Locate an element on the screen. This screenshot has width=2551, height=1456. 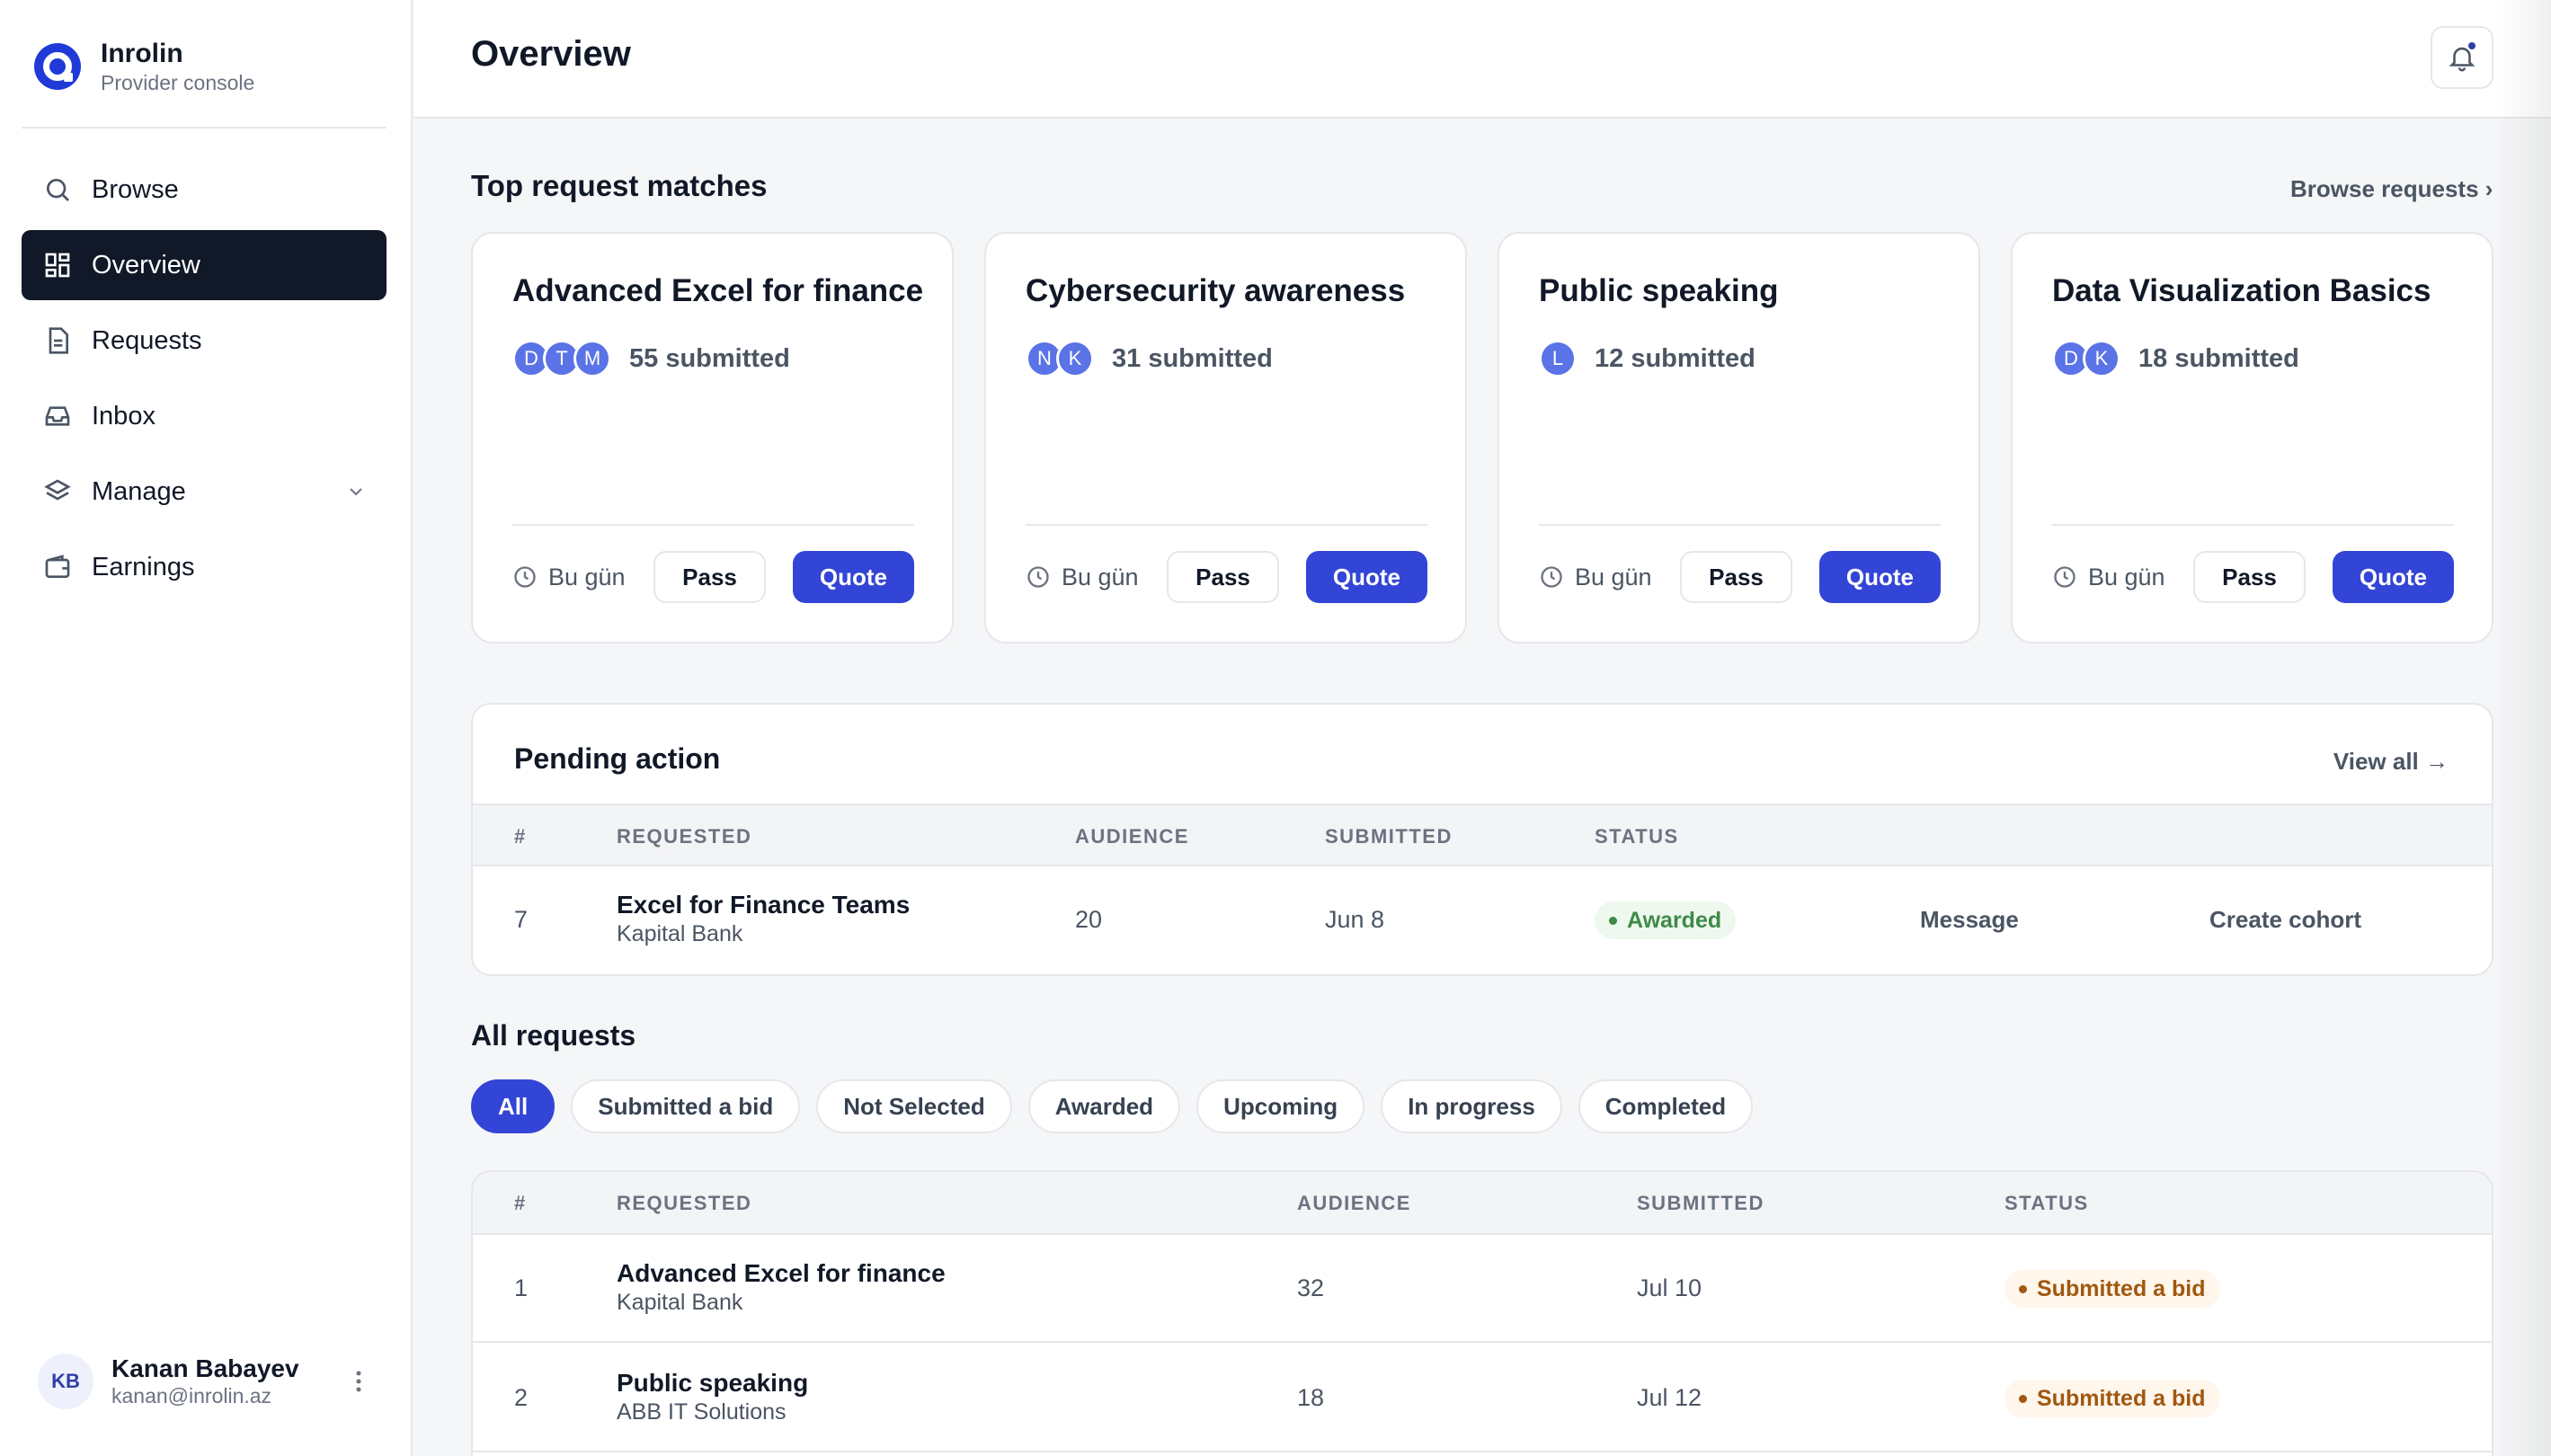
column-header: REQUESTED is located at coordinates (684, 1203).